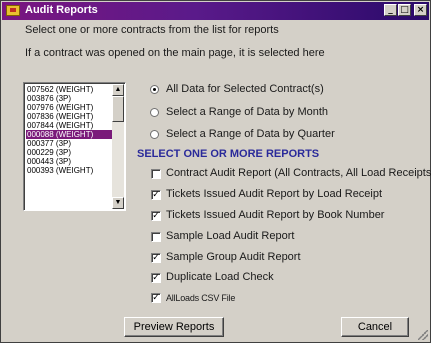 The height and width of the screenshot is (343, 431). What do you see at coordinates (69, 161) in the screenshot?
I see `list-item: 000443 (3P)` at bounding box center [69, 161].